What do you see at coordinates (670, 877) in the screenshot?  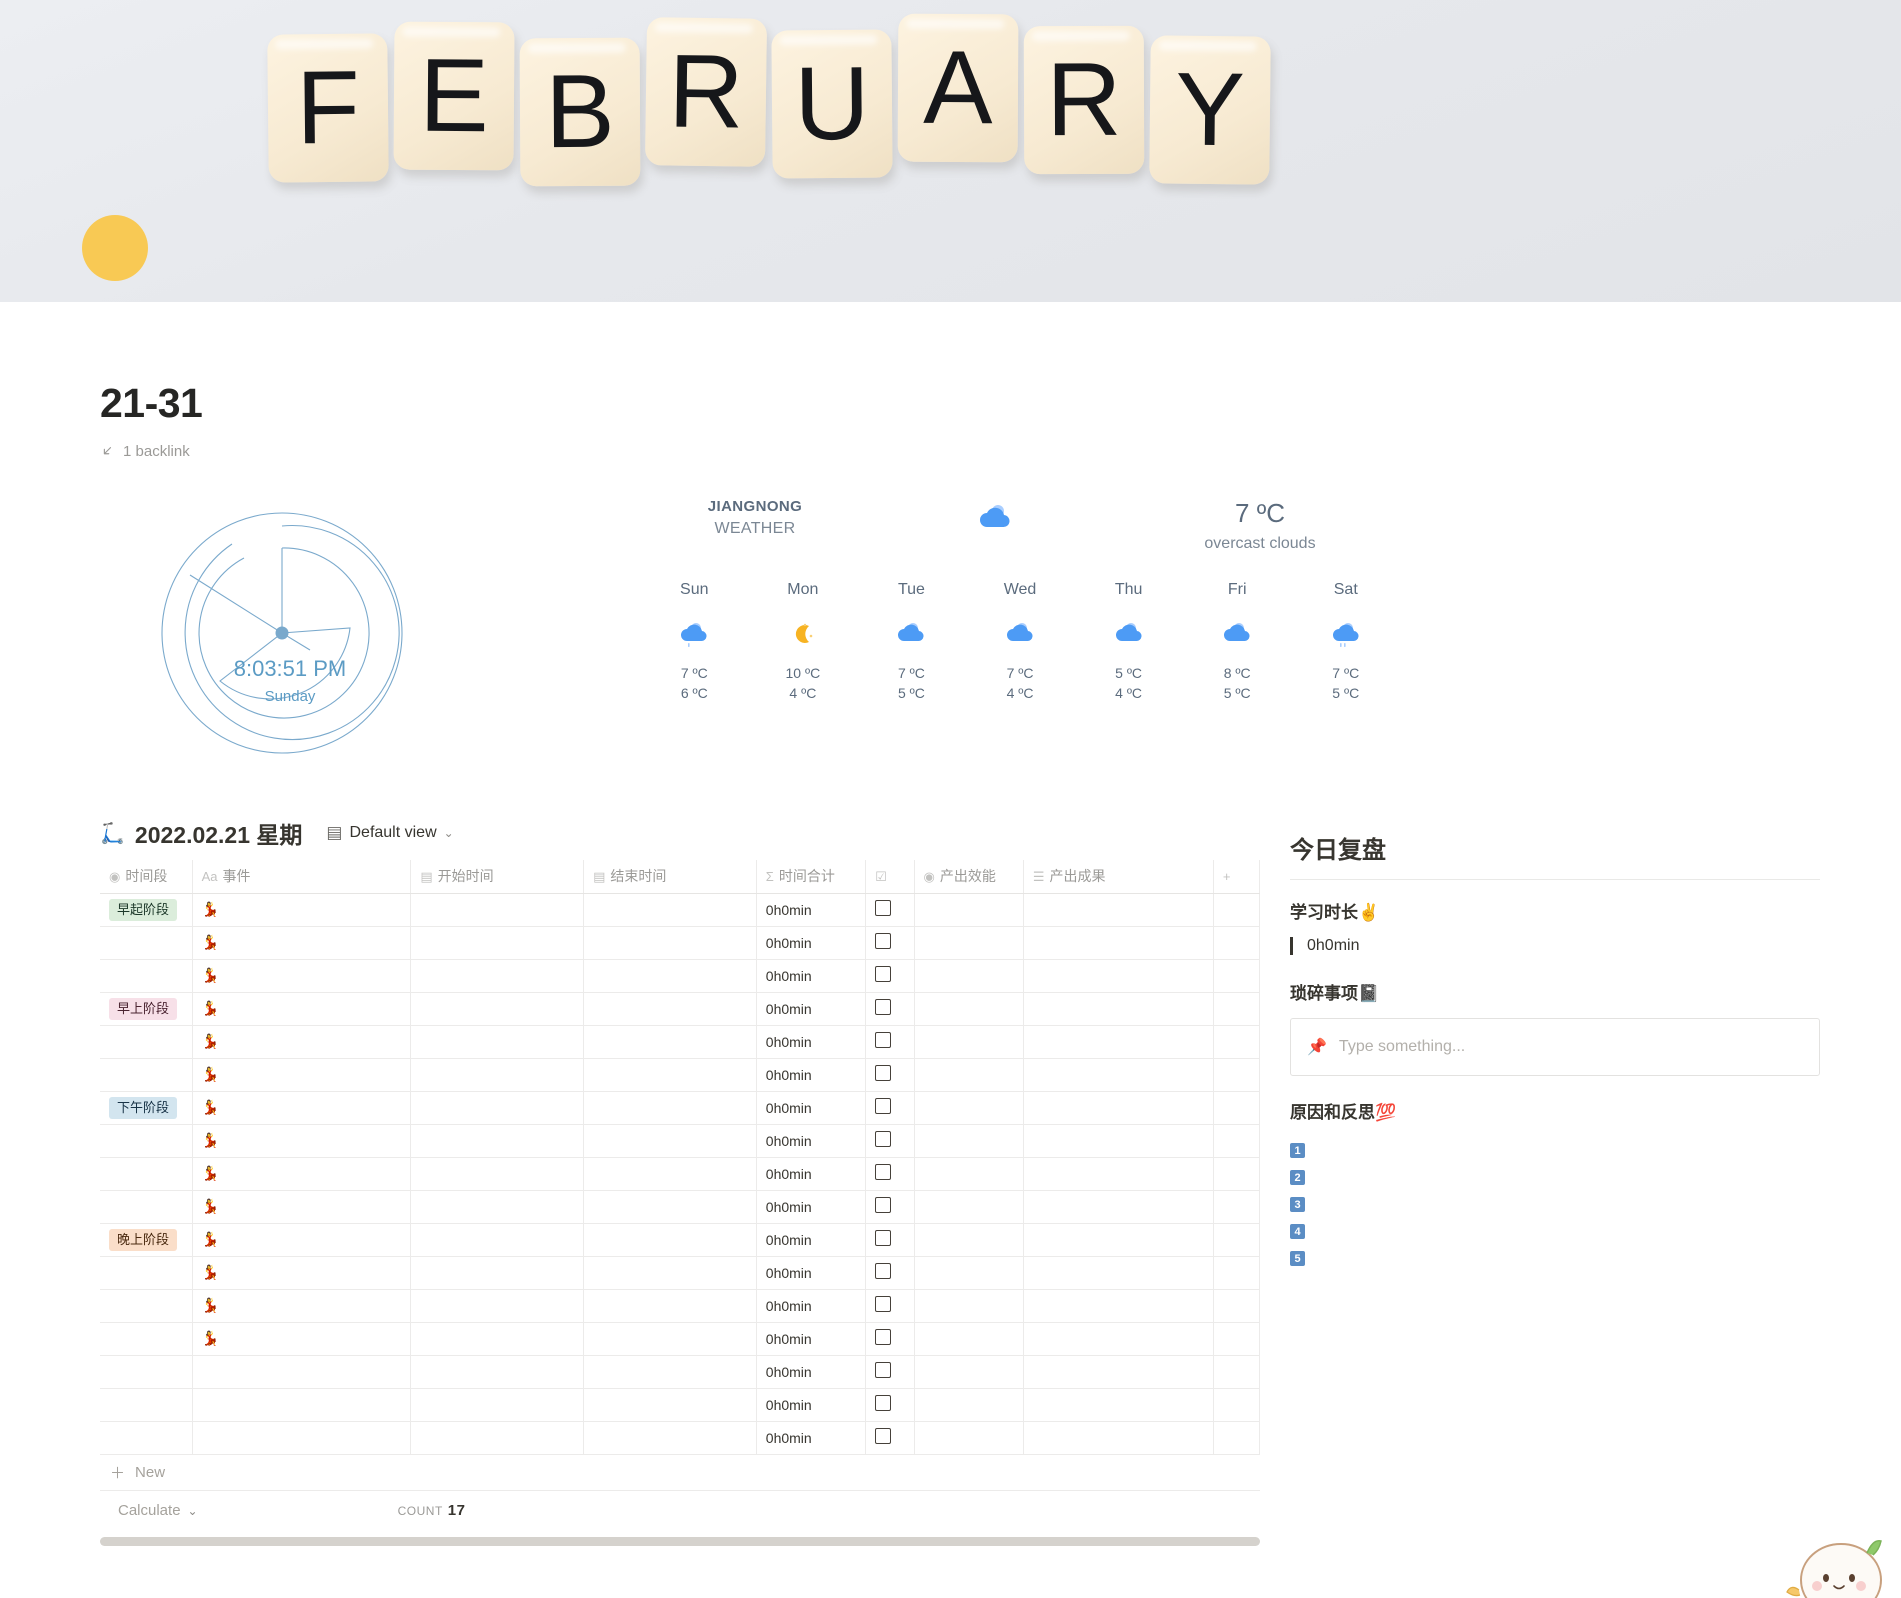 I see `column-header-end-time: ▤ 结束时间` at bounding box center [670, 877].